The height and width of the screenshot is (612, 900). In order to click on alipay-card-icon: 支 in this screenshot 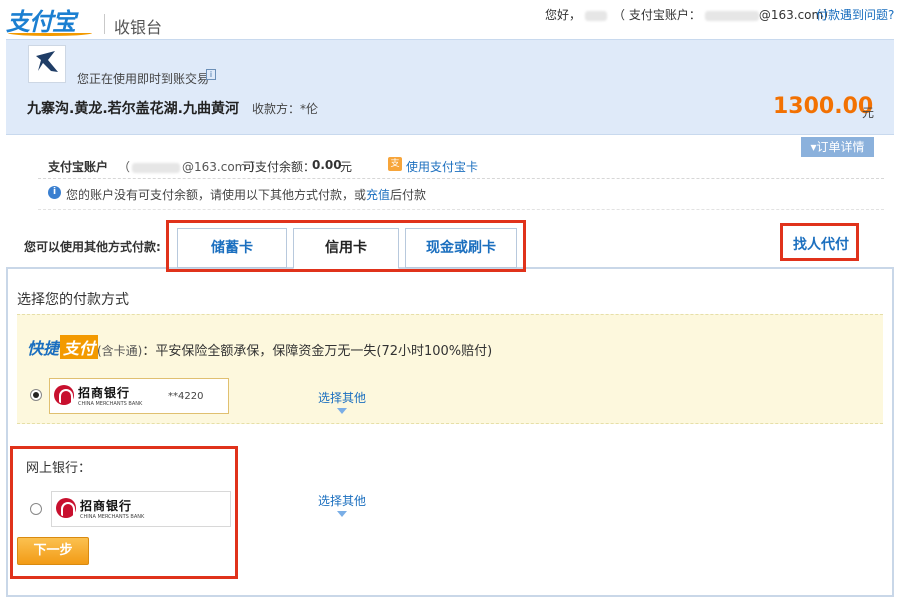, I will do `click(395, 164)`.